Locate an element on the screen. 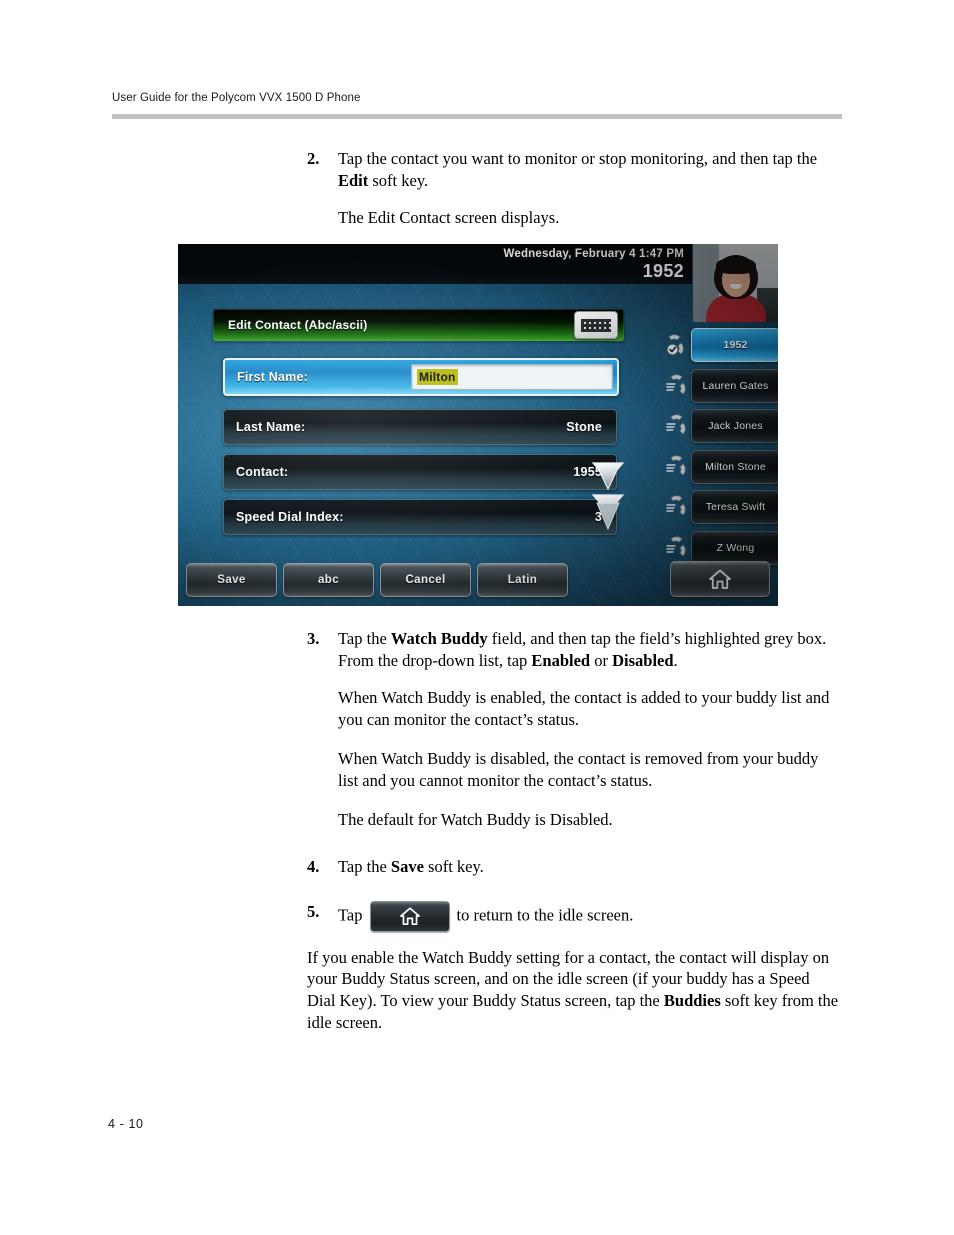 Image resolution: width=954 pixels, height=1235 pixels. step-4-text-2: soft key. is located at coordinates (453, 866).